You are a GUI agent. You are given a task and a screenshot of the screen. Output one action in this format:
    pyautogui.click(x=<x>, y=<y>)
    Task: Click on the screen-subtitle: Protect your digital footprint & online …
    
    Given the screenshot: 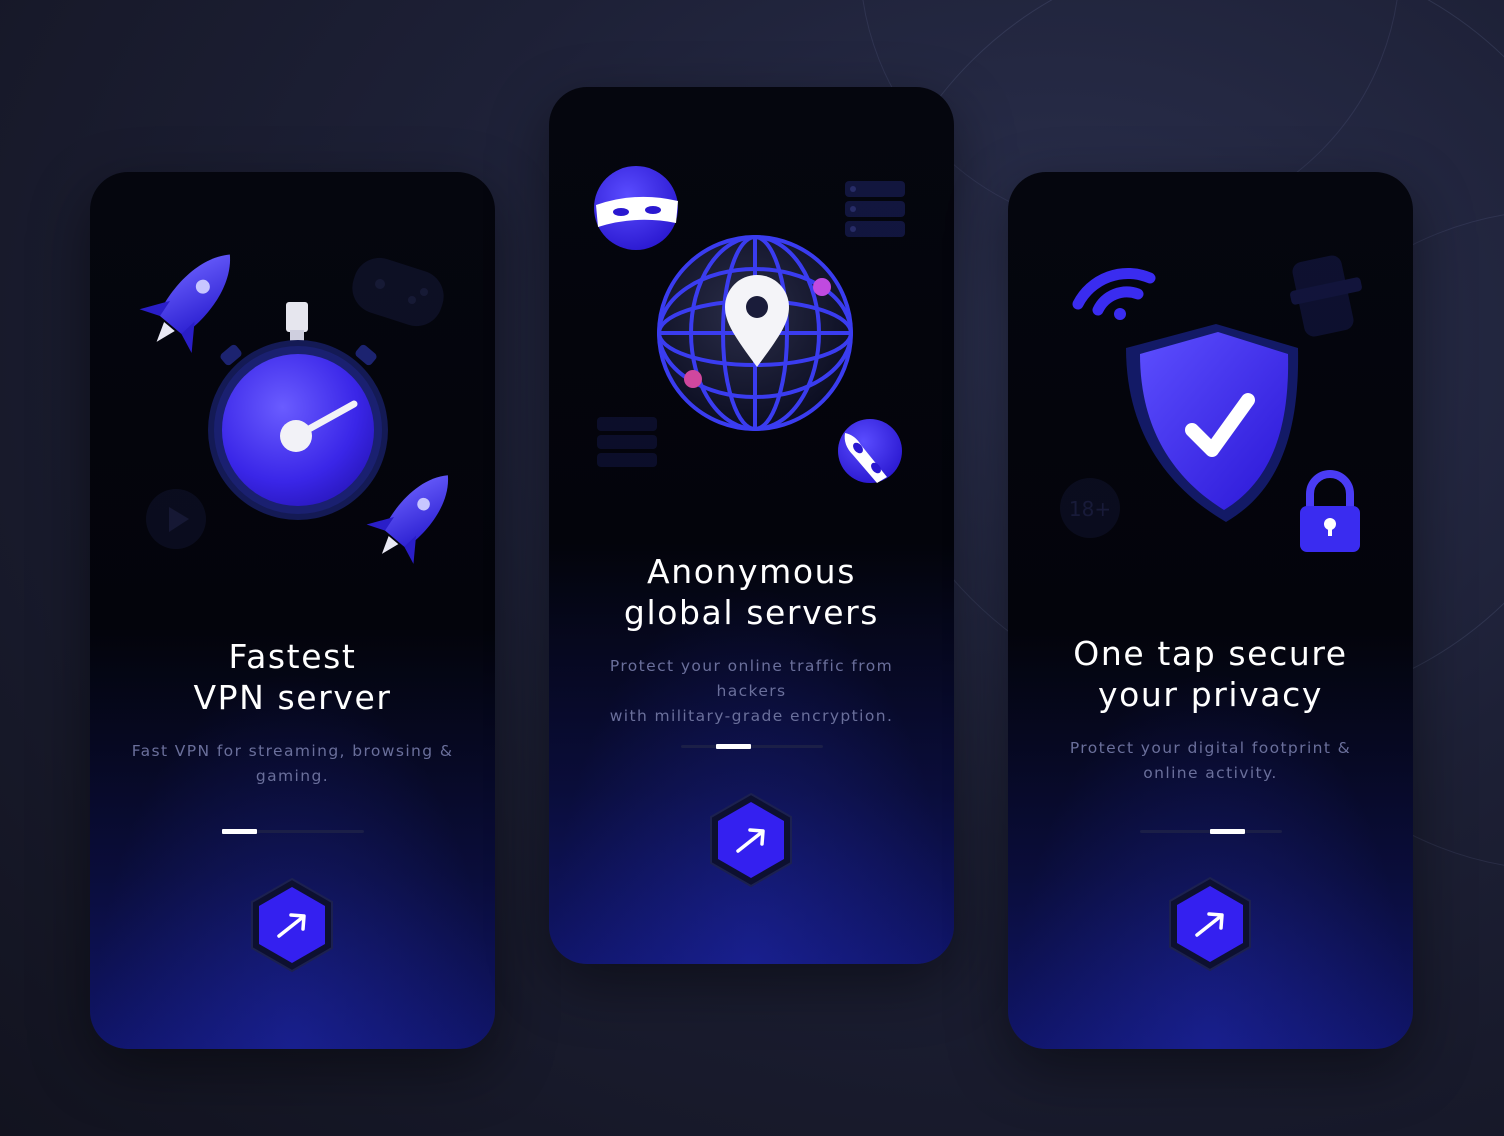 What is the action you would take?
    pyautogui.click(x=1210, y=760)
    